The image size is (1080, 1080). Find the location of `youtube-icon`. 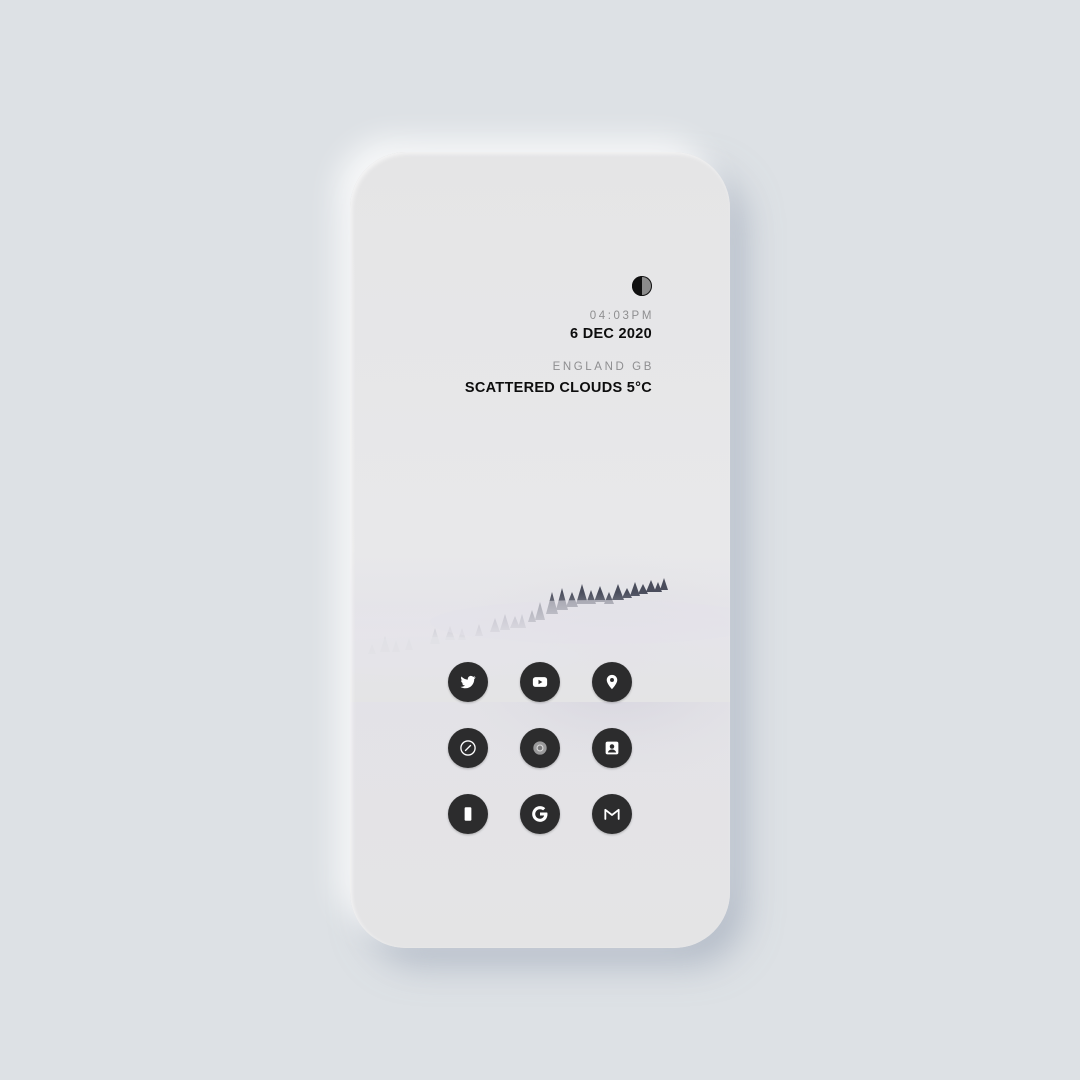

youtube-icon is located at coordinates (540, 682).